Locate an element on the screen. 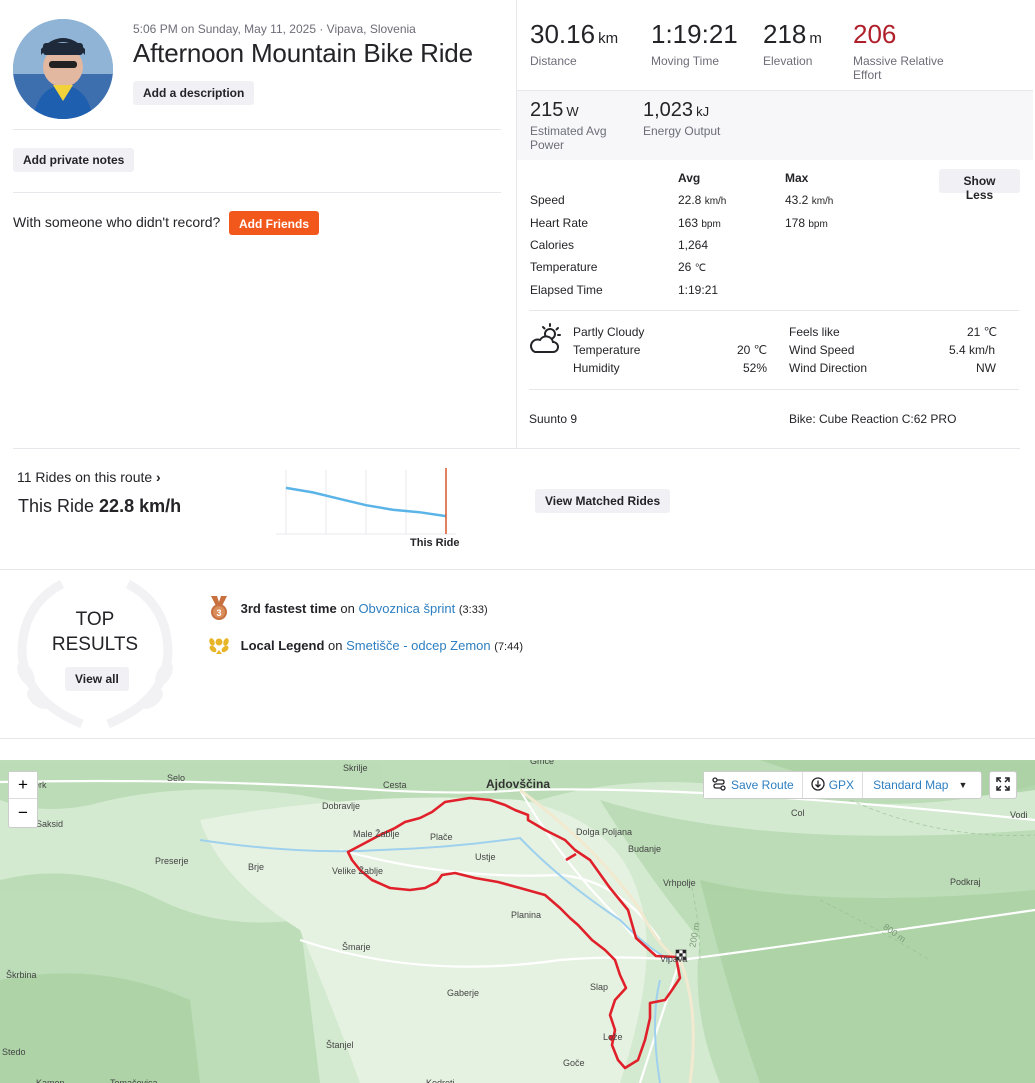  view-all-button: View all is located at coordinates (97, 679).